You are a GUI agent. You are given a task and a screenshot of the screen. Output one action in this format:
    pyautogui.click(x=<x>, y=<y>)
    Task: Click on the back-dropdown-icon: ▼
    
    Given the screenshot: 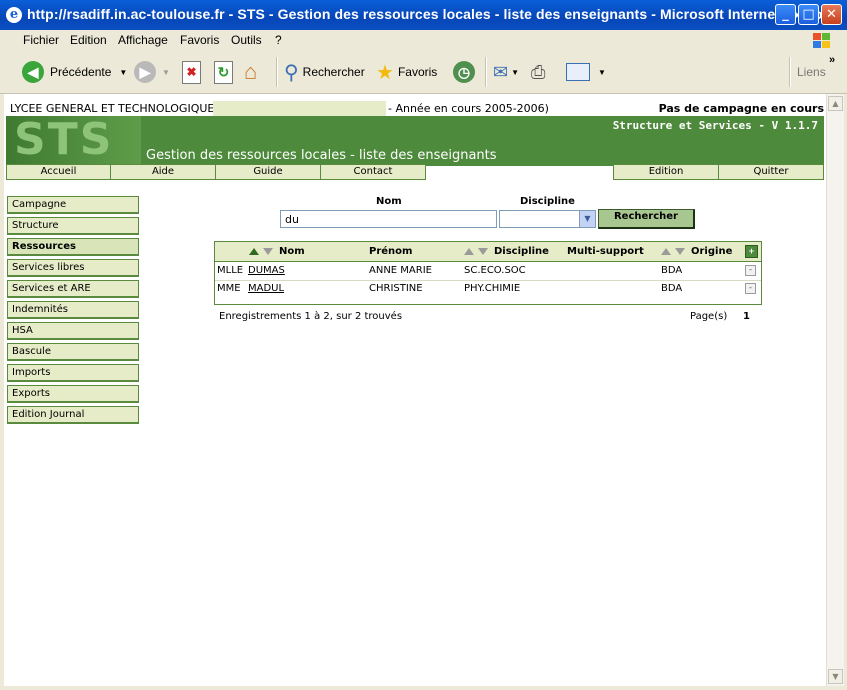 What is the action you would take?
    pyautogui.click(x=123, y=72)
    